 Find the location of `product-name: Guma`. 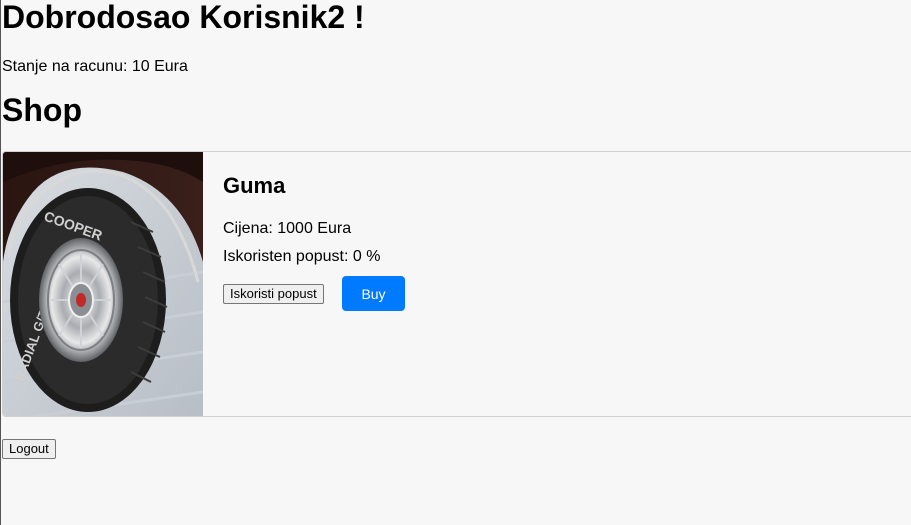

product-name: Guma is located at coordinates (254, 185).